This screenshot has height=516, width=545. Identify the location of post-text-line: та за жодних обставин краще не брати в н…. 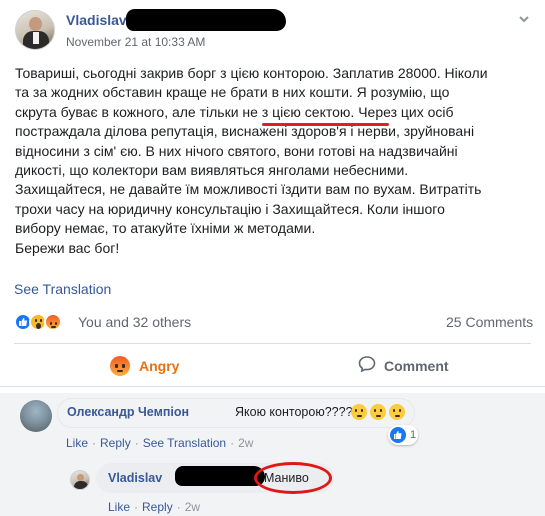
(232, 92).